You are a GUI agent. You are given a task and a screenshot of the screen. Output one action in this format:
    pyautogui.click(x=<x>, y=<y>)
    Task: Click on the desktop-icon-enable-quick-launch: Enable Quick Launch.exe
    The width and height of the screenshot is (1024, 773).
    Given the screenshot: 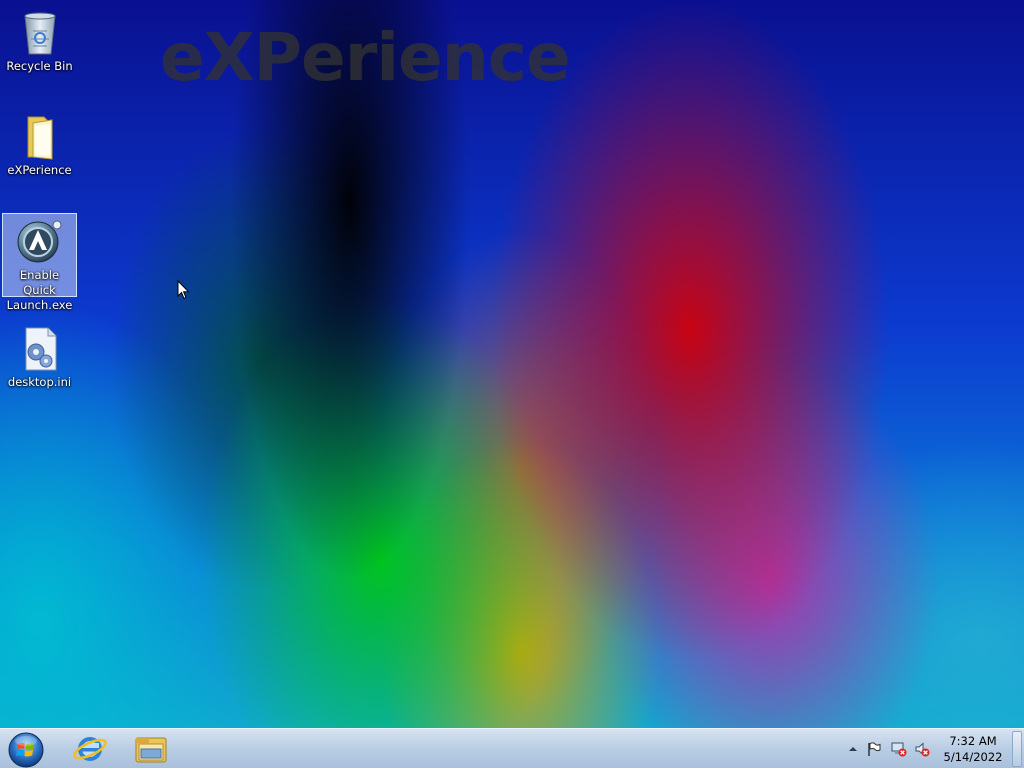 What is the action you would take?
    pyautogui.click(x=39, y=262)
    